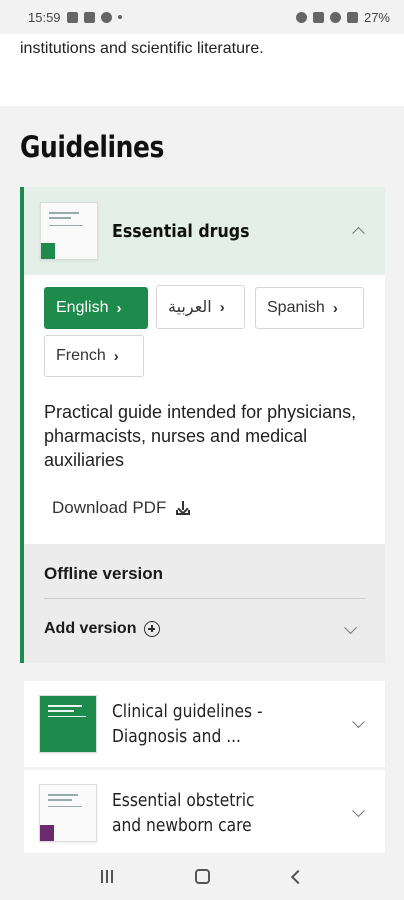 This screenshot has width=404, height=900. What do you see at coordinates (44, 17) in the screenshot?
I see `status-time: 15:59` at bounding box center [44, 17].